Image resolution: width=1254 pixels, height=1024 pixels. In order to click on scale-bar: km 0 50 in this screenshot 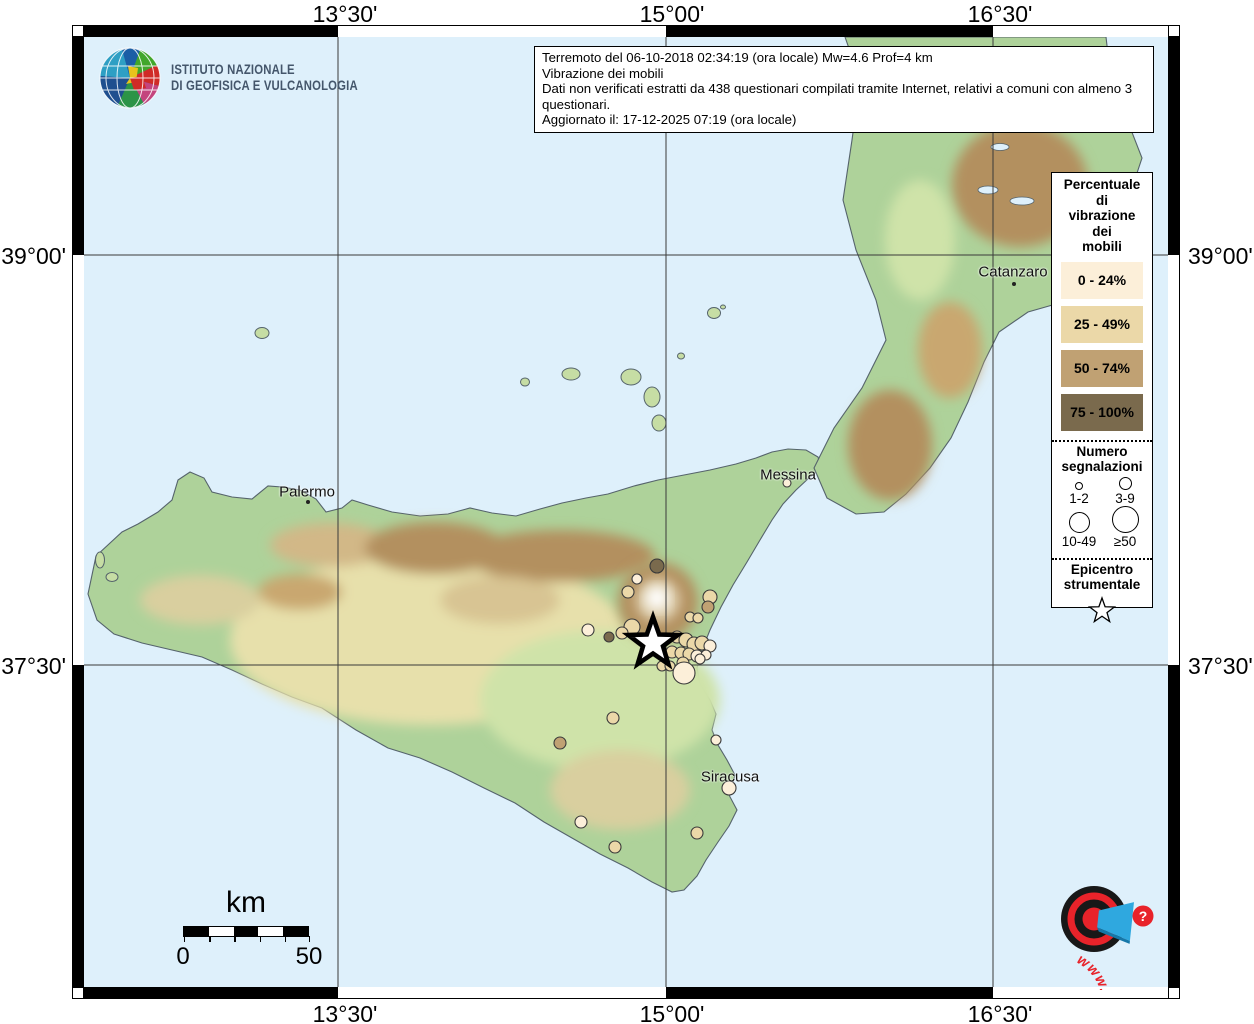, I will do `click(249, 928)`.